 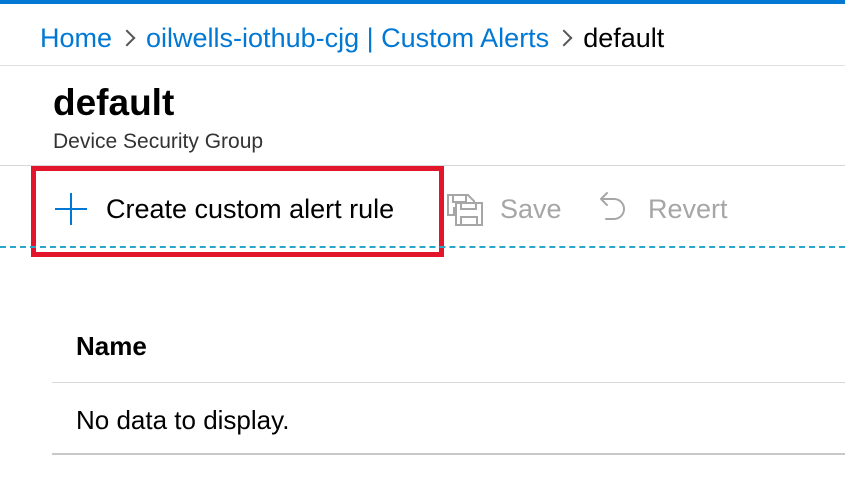 What do you see at coordinates (250, 208) in the screenshot?
I see `create-button-label: Create custom alert rule` at bounding box center [250, 208].